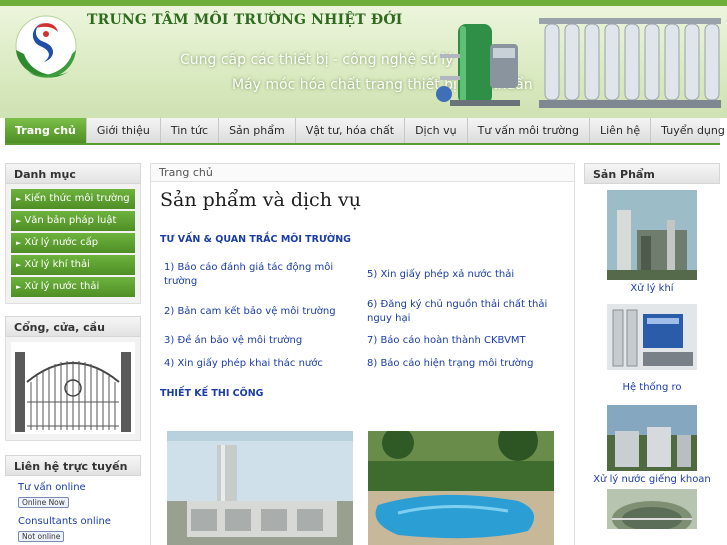 The width and height of the screenshot is (727, 545). What do you see at coordinates (652, 173) in the screenshot?
I see `products-panel-title: Sản Phẩm` at bounding box center [652, 173].